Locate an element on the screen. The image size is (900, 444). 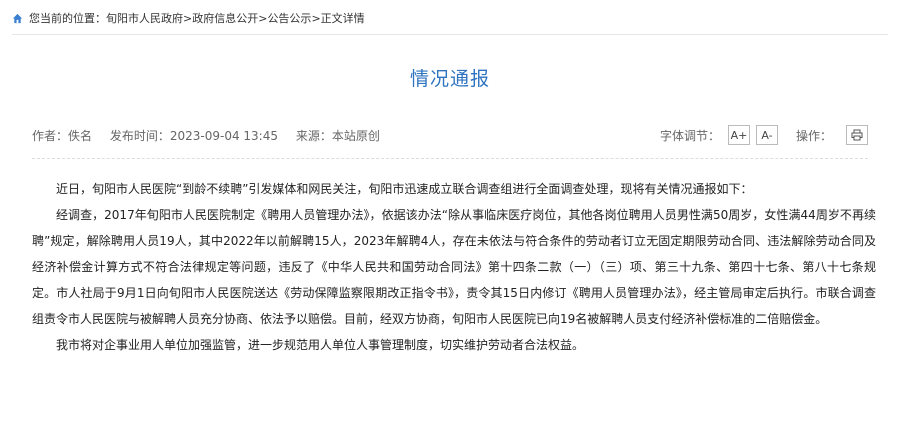
breadcrumb: 您当前的位置： 旬阳市人民政府 > 政府信息公开 > 公告公示 > 正文详情 is located at coordinates (188, 18).